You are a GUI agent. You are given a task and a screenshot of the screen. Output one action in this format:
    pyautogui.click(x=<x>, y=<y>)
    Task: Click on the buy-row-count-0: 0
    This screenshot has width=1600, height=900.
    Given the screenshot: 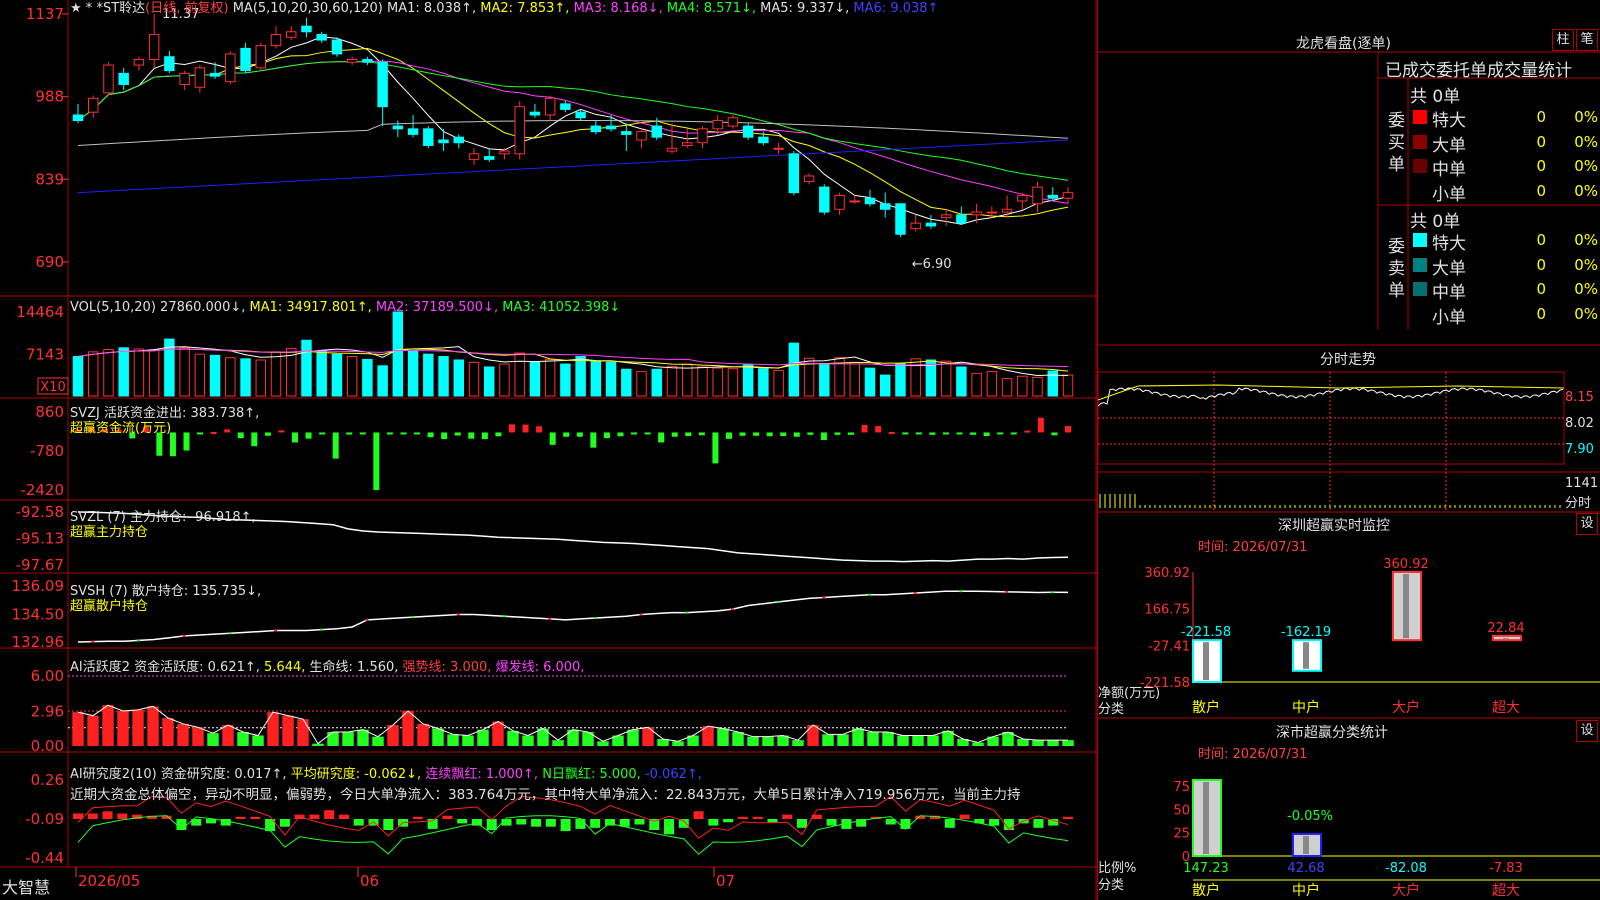 What is the action you would take?
    pyautogui.click(x=1541, y=117)
    